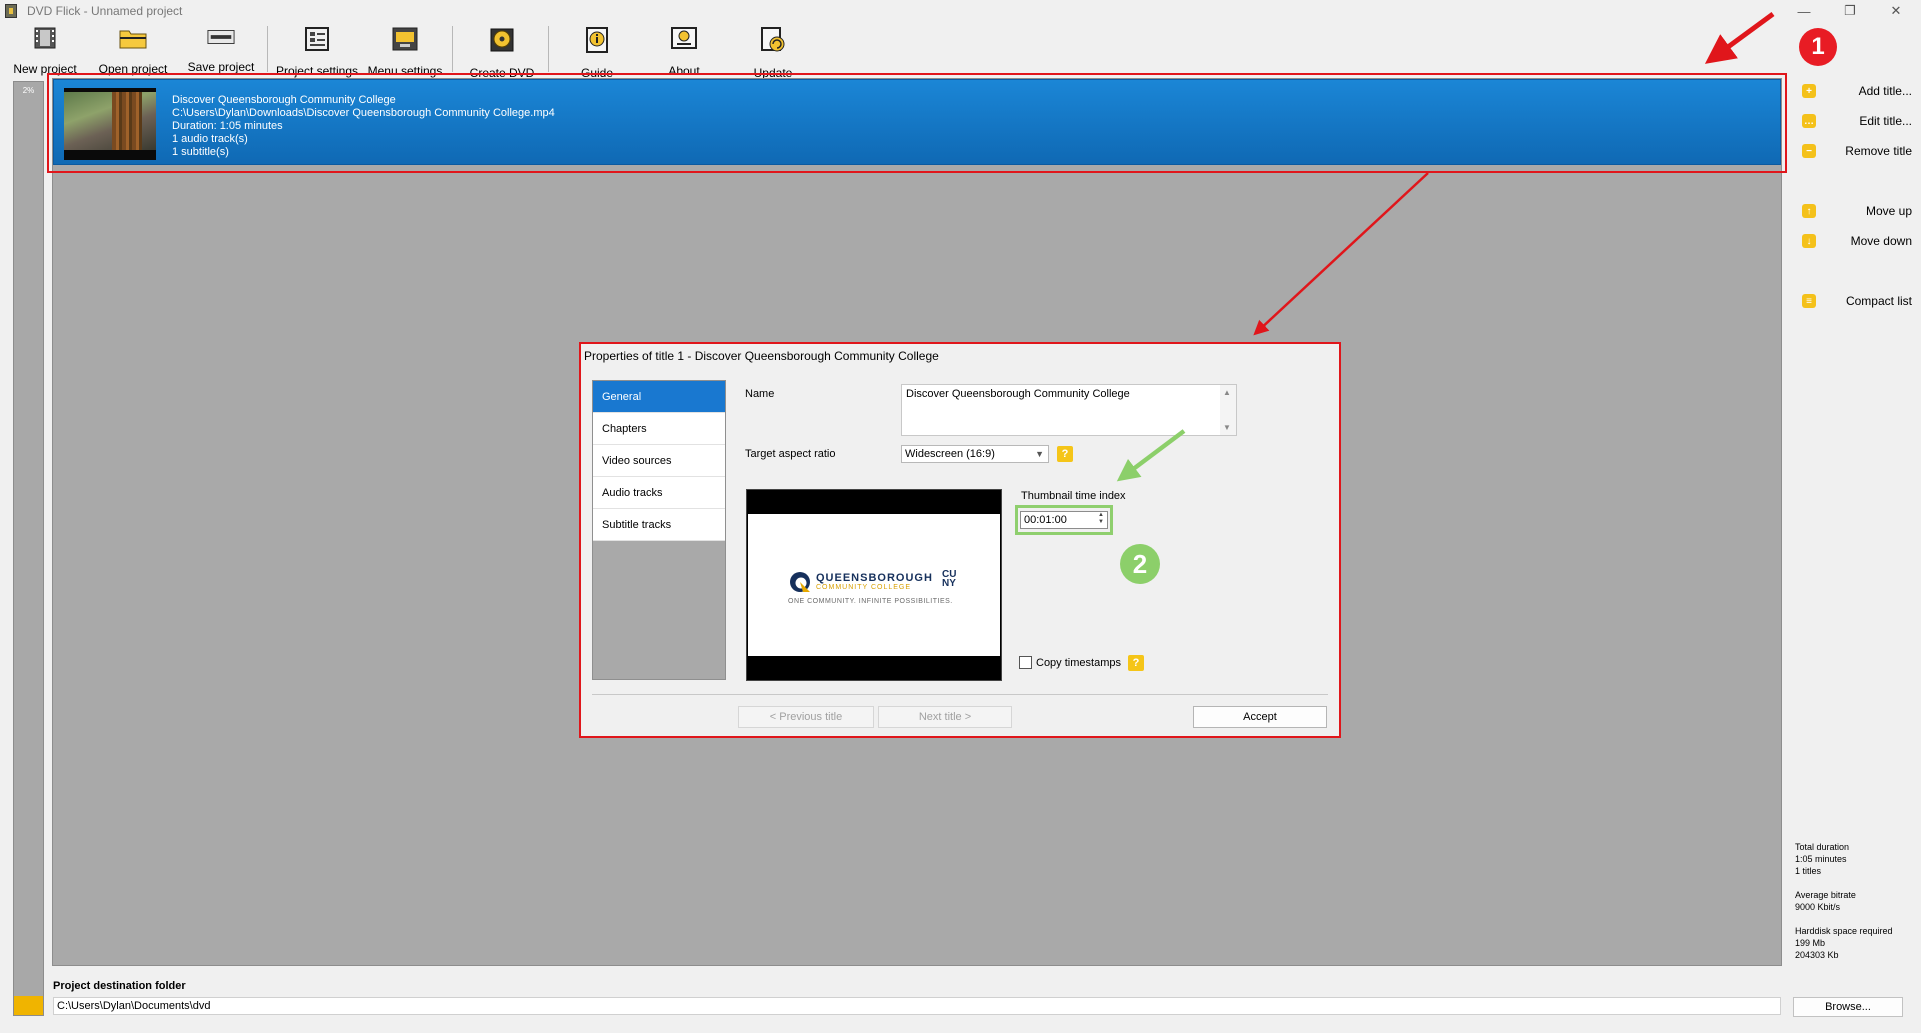 This screenshot has width=1921, height=1033. Describe the element at coordinates (1025, 662) in the screenshot. I see `copy-timestamps-checkbox` at that location.